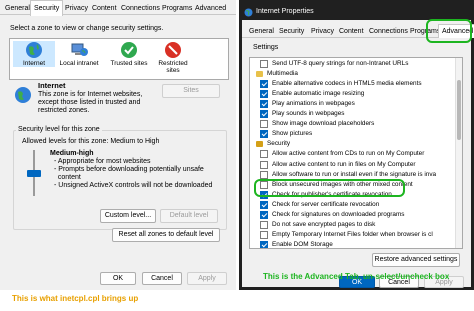 Image resolution: width=474 pixels, height=311 pixels. What do you see at coordinates (34, 63) in the screenshot?
I see `zone-label: Internet` at bounding box center [34, 63].